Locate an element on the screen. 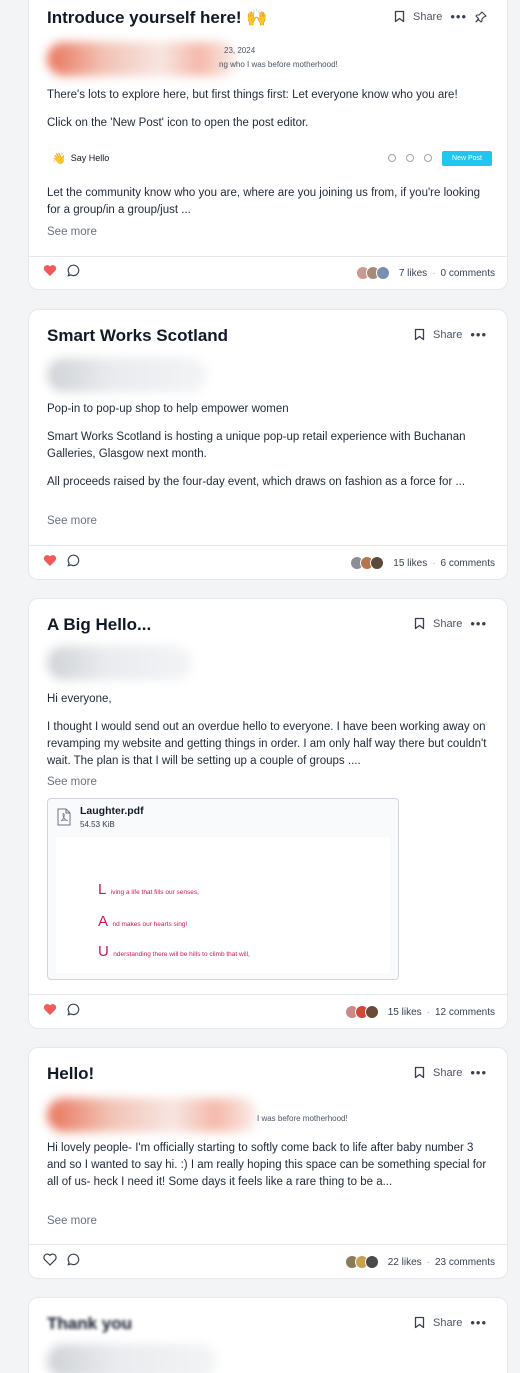 Image resolution: width=520 pixels, height=1373 pixels. embedded-preview: 👋 Say Hello New Post is located at coordinates (269, 158).